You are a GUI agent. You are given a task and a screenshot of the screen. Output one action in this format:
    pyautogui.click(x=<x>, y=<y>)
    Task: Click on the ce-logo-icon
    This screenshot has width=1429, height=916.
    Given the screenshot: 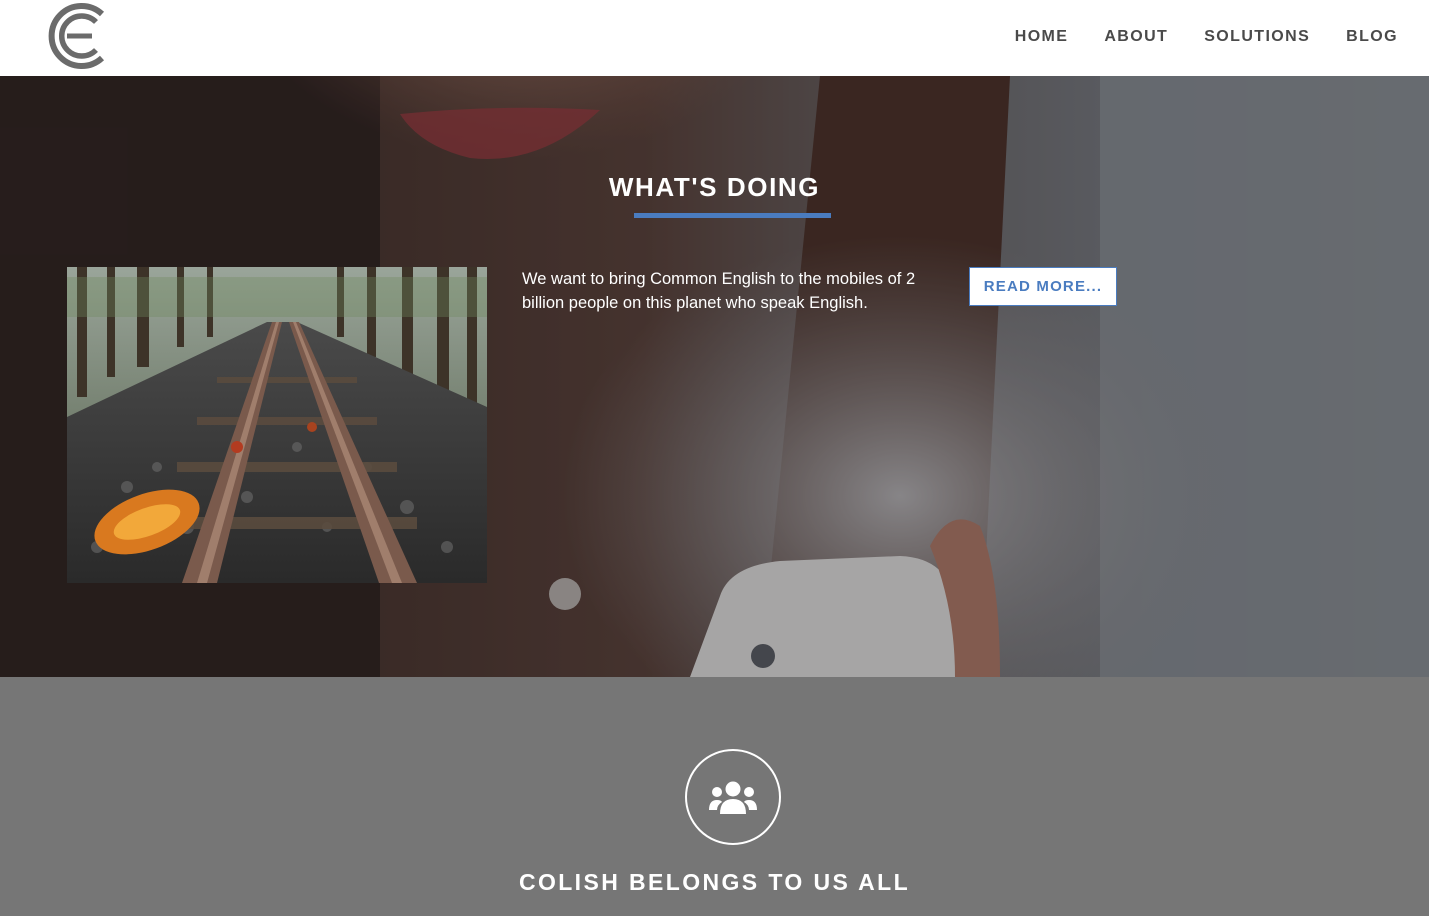 What is the action you would take?
    pyautogui.click(x=80, y=36)
    